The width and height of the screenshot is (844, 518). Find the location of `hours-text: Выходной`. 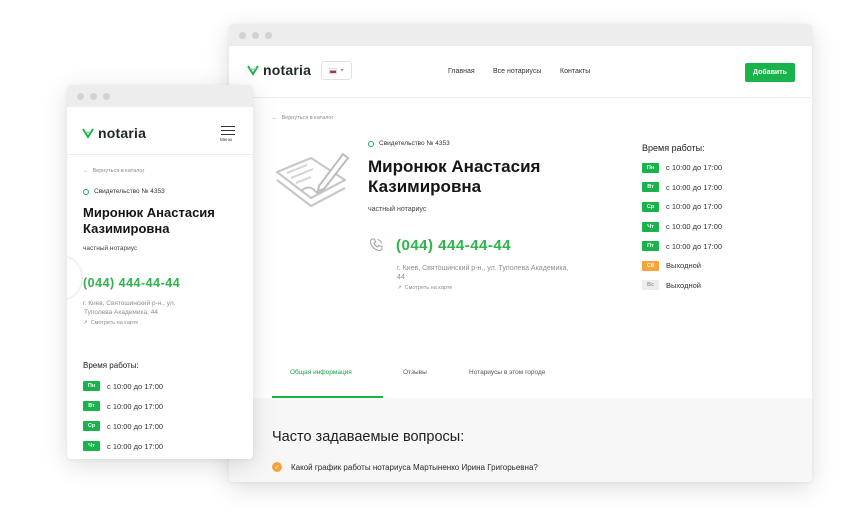

hours-text: Выходной is located at coordinates (683, 266).